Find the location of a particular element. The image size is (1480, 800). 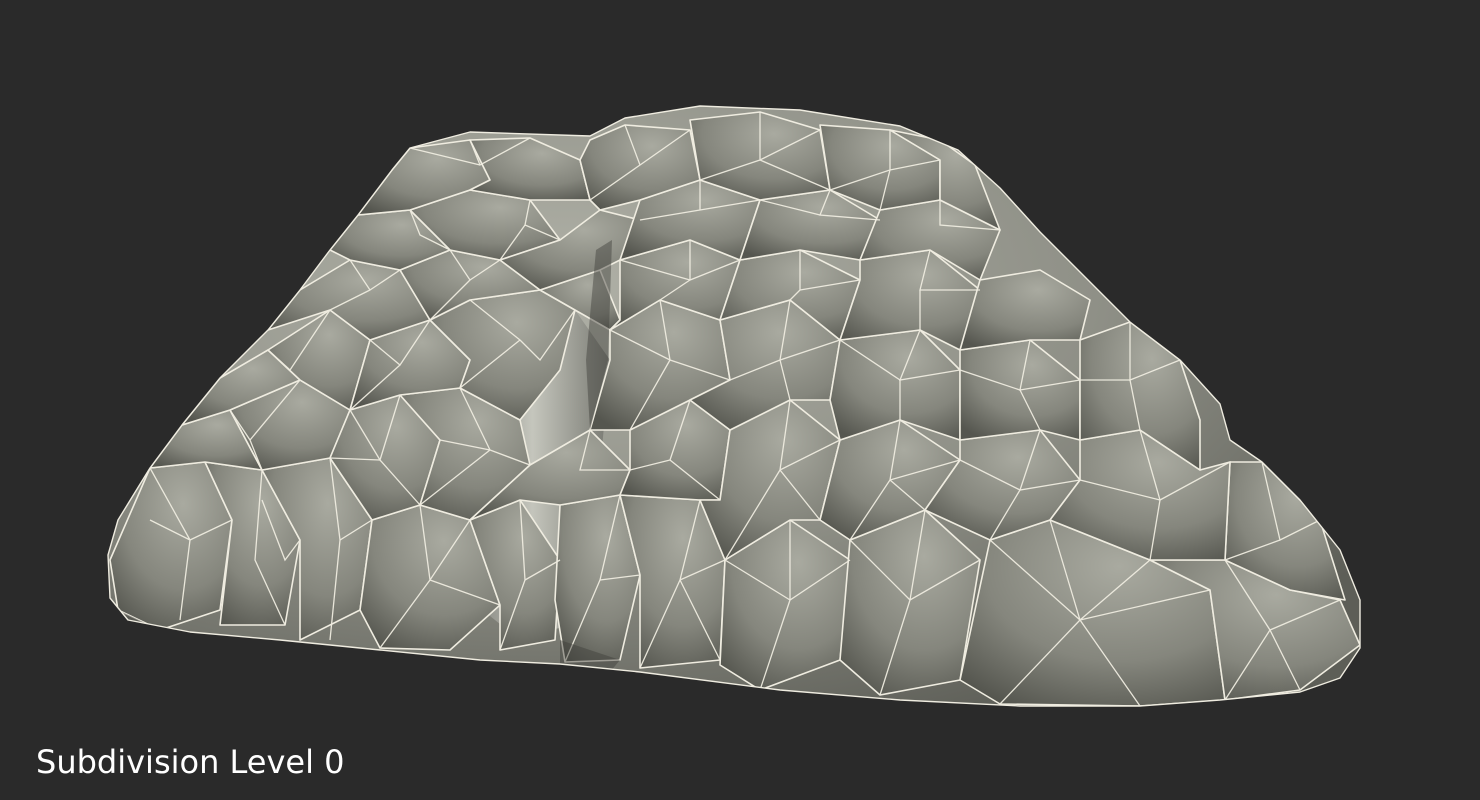

subdivision-level-caption: Subdivision Level 0 is located at coordinates (190, 762).